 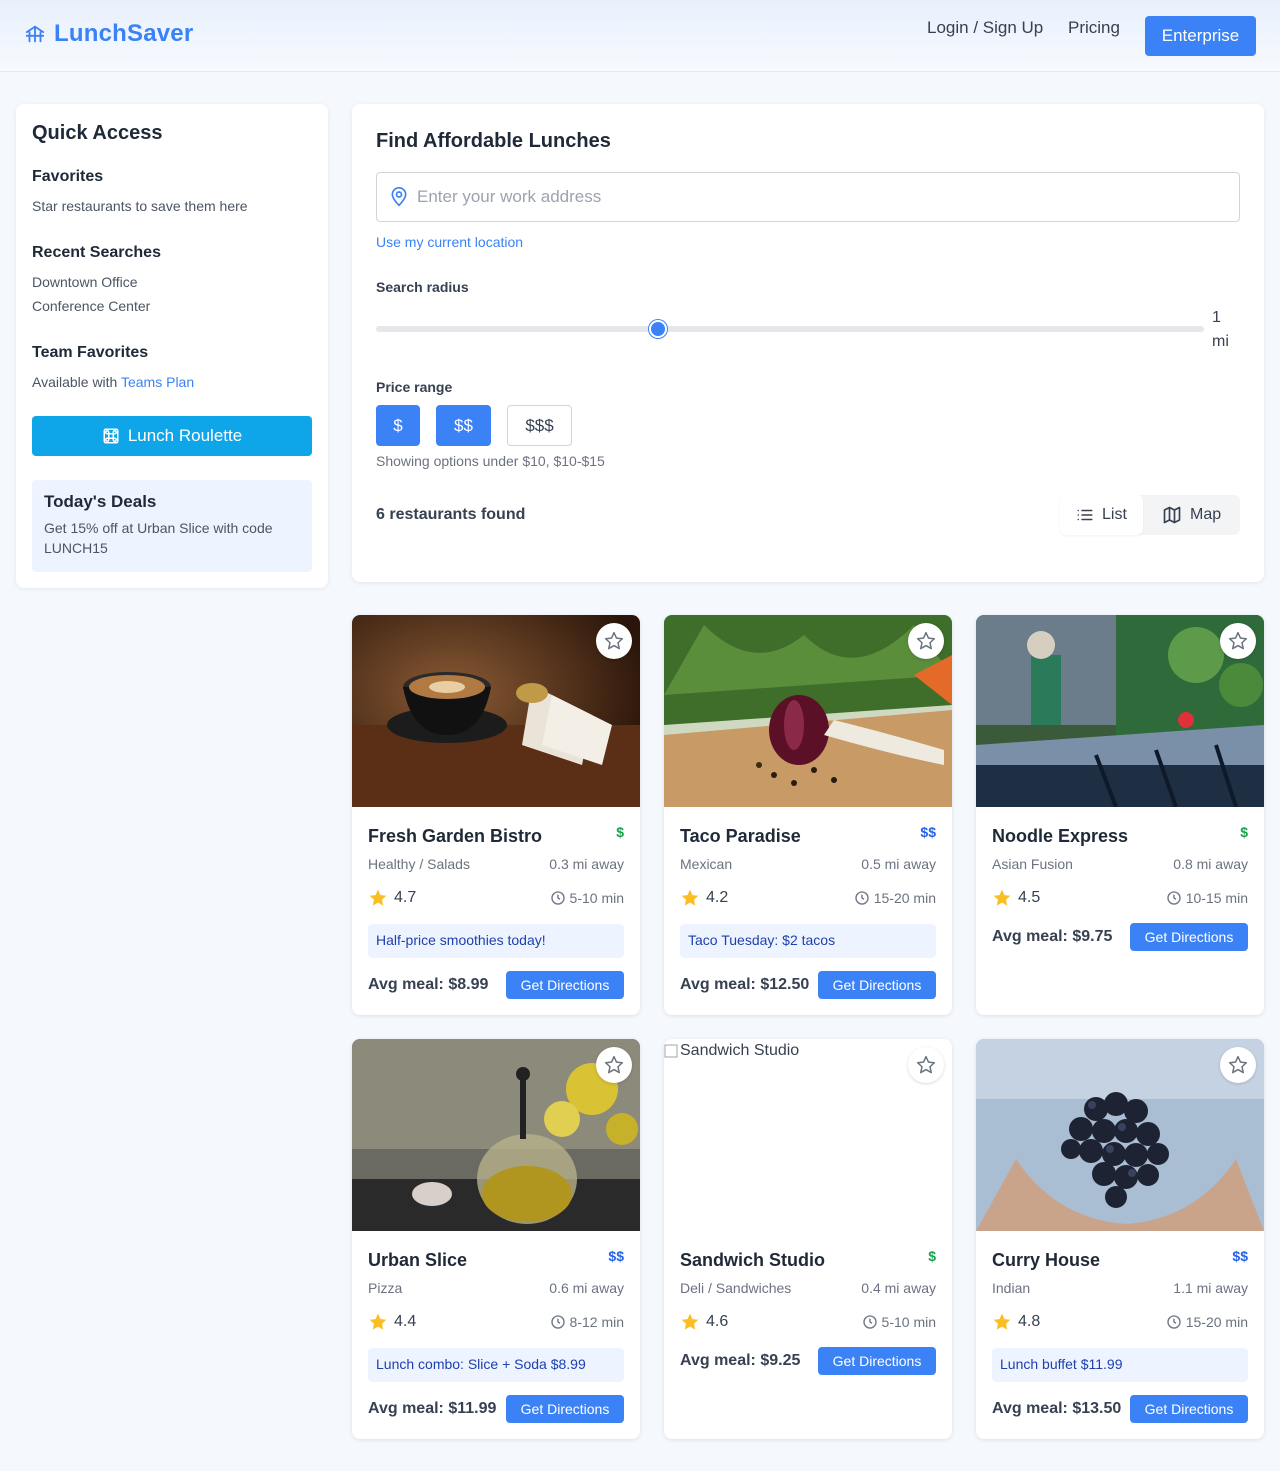 I want to click on brand-logo: LunchSaver, so click(x=108, y=34).